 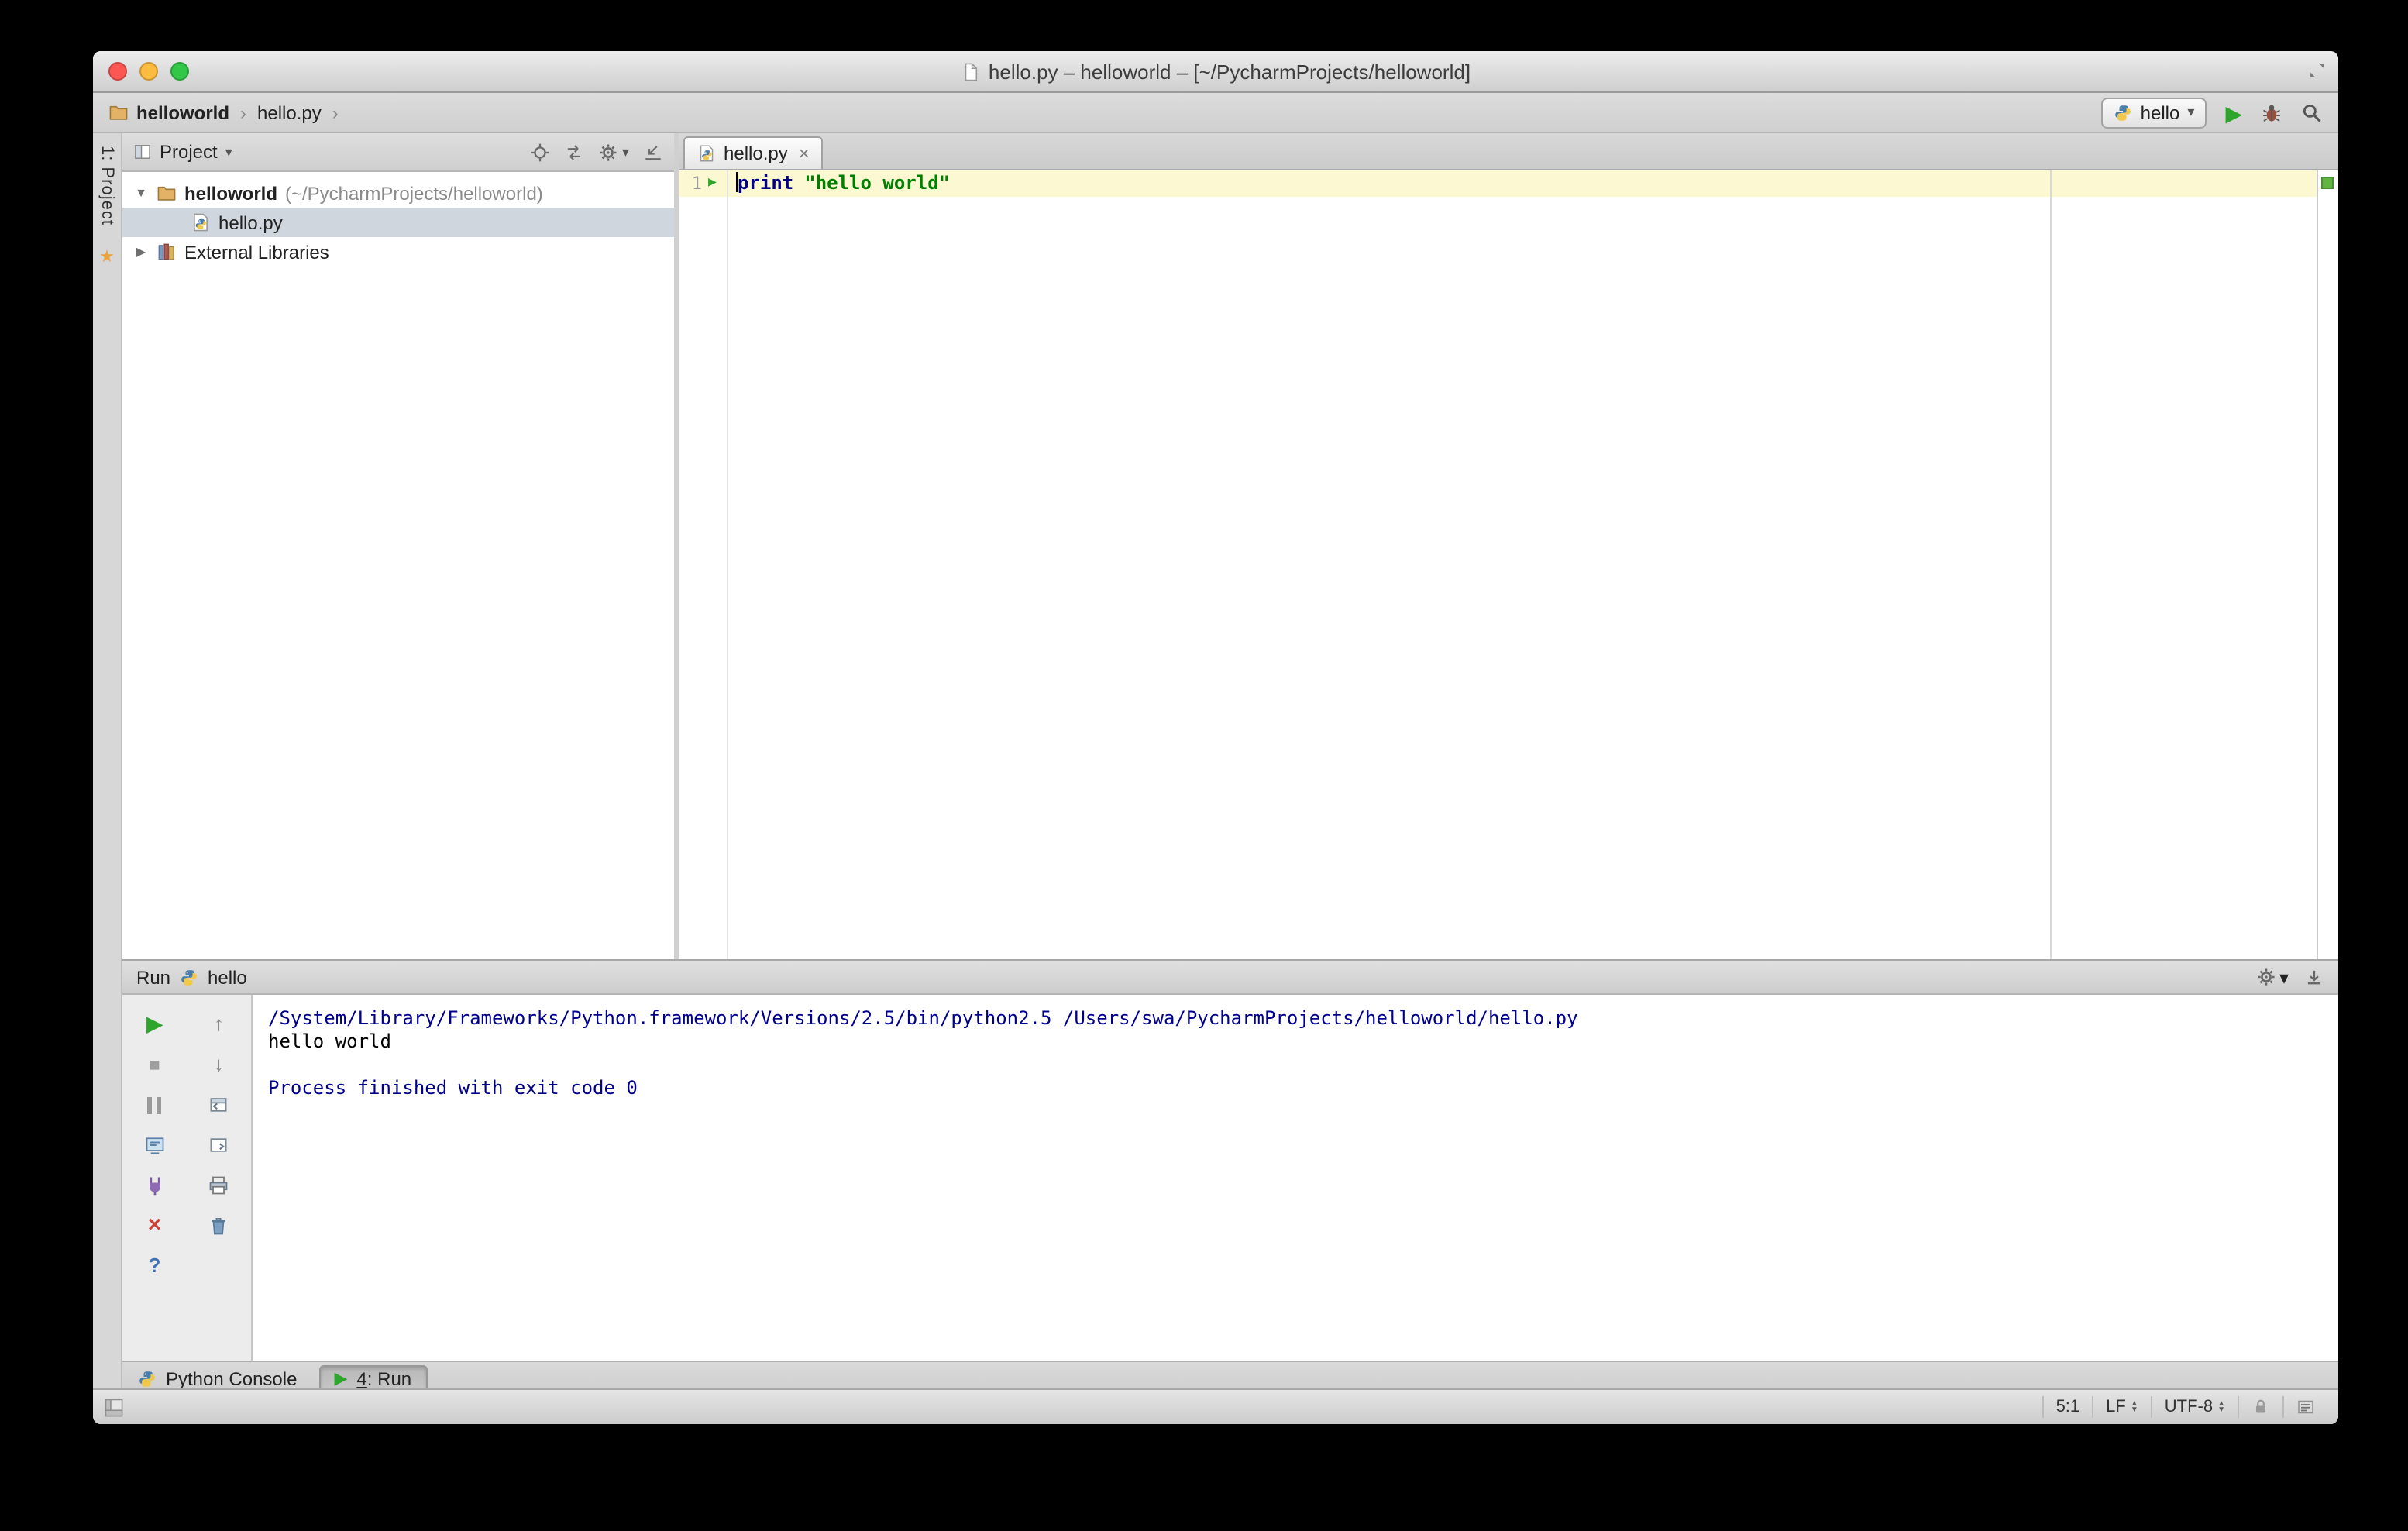 What do you see at coordinates (243, 112) in the screenshot?
I see `chevron-icon: ›` at bounding box center [243, 112].